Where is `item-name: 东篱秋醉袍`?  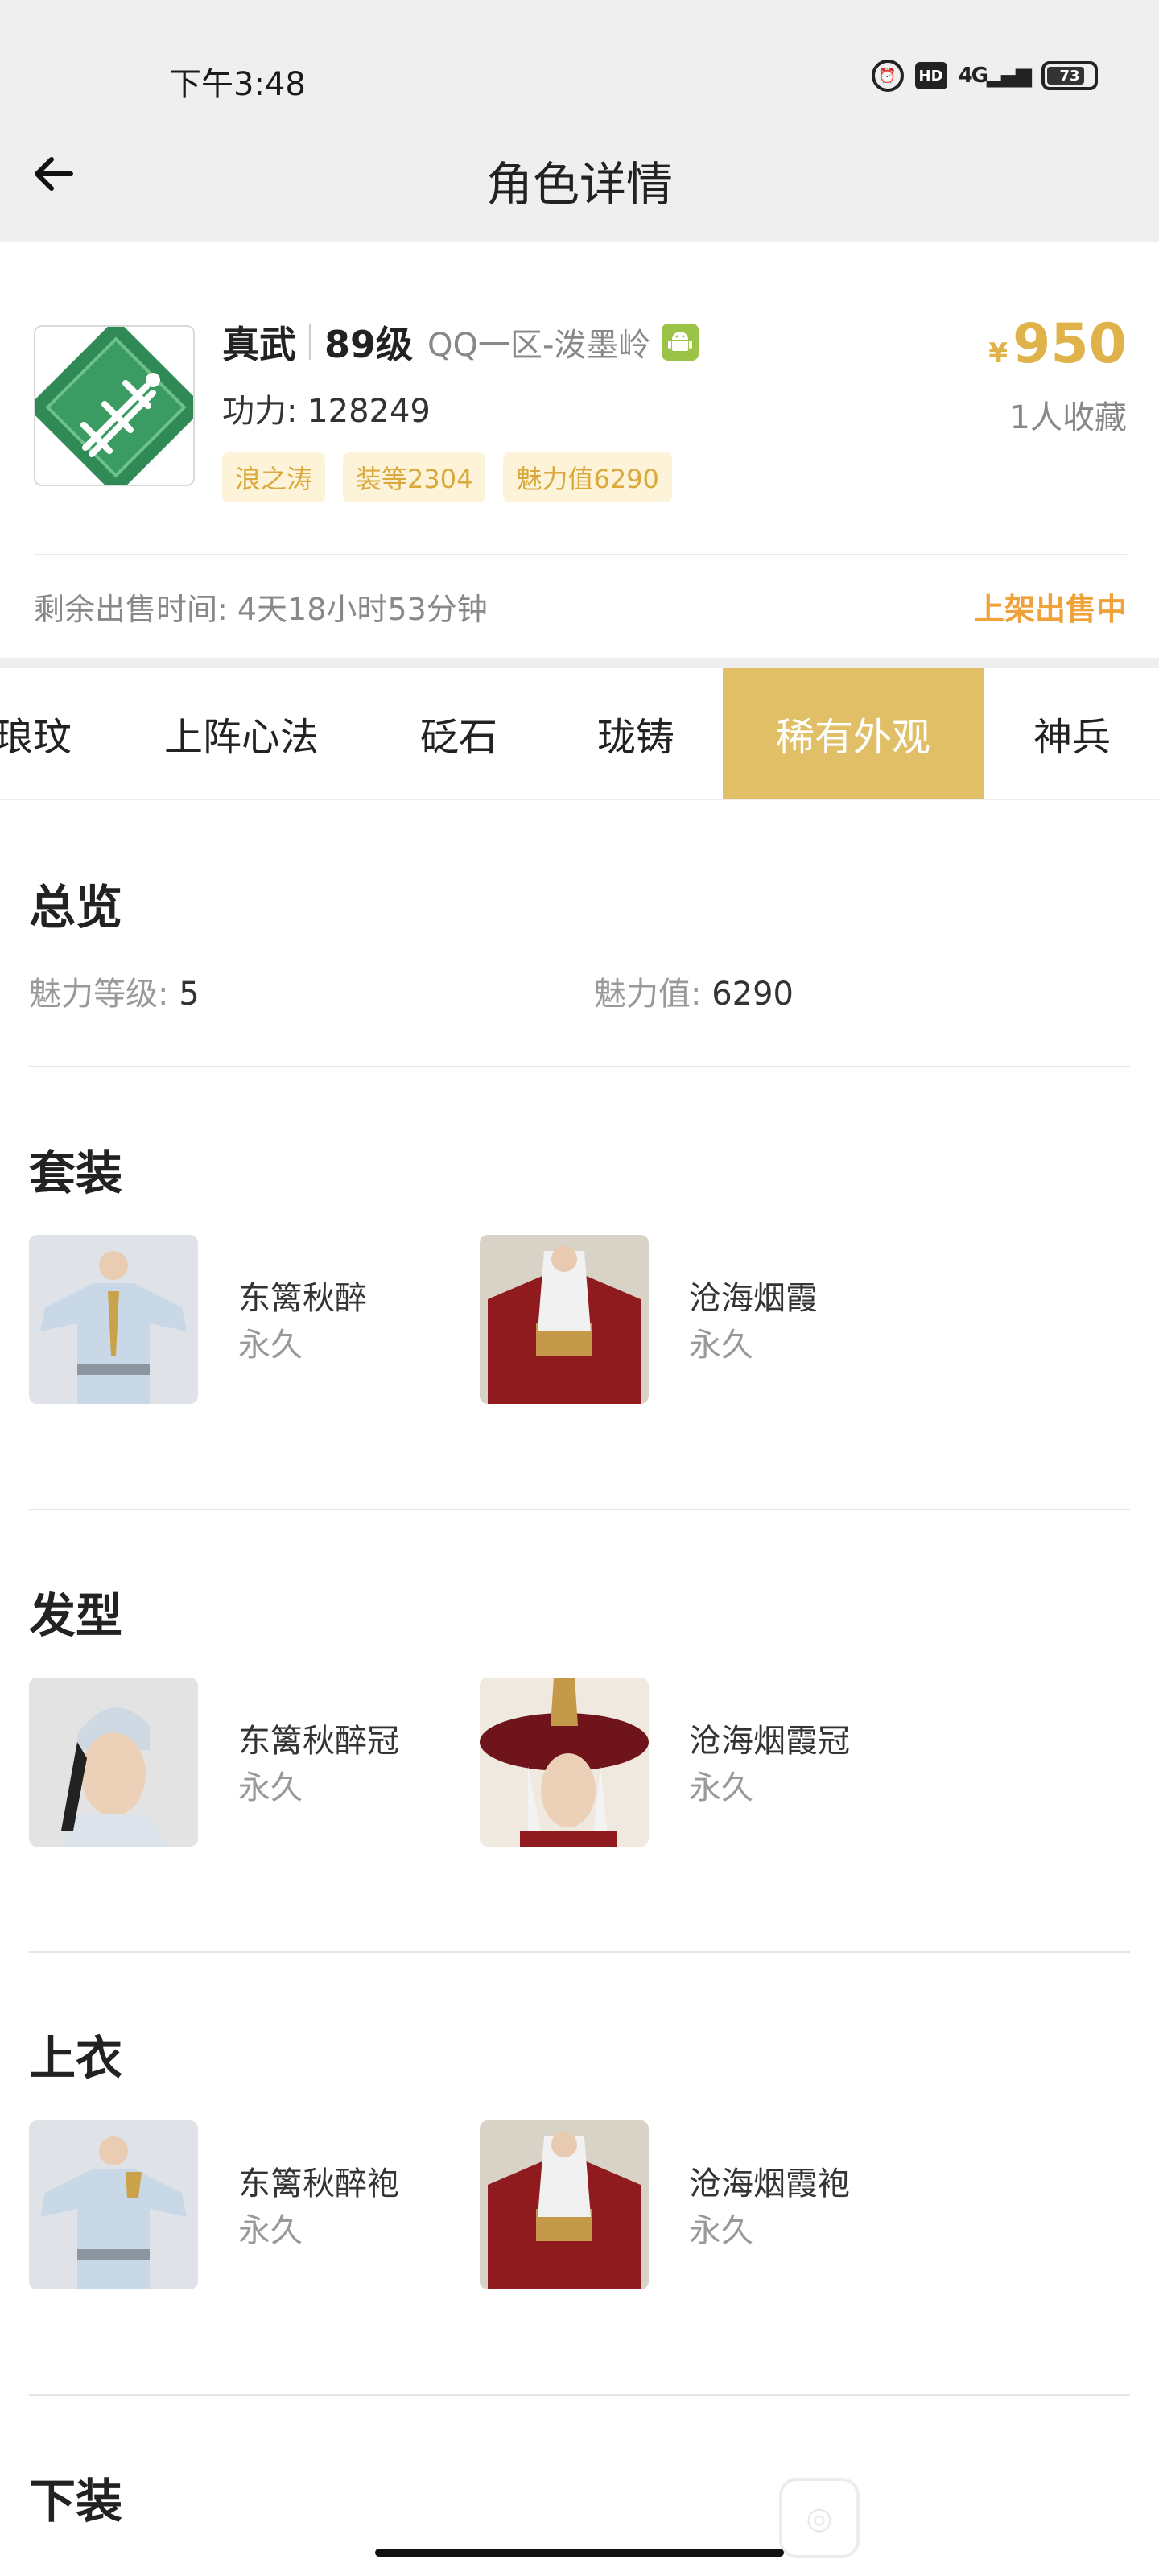 item-name: 东篱秋醉袍 is located at coordinates (318, 2183).